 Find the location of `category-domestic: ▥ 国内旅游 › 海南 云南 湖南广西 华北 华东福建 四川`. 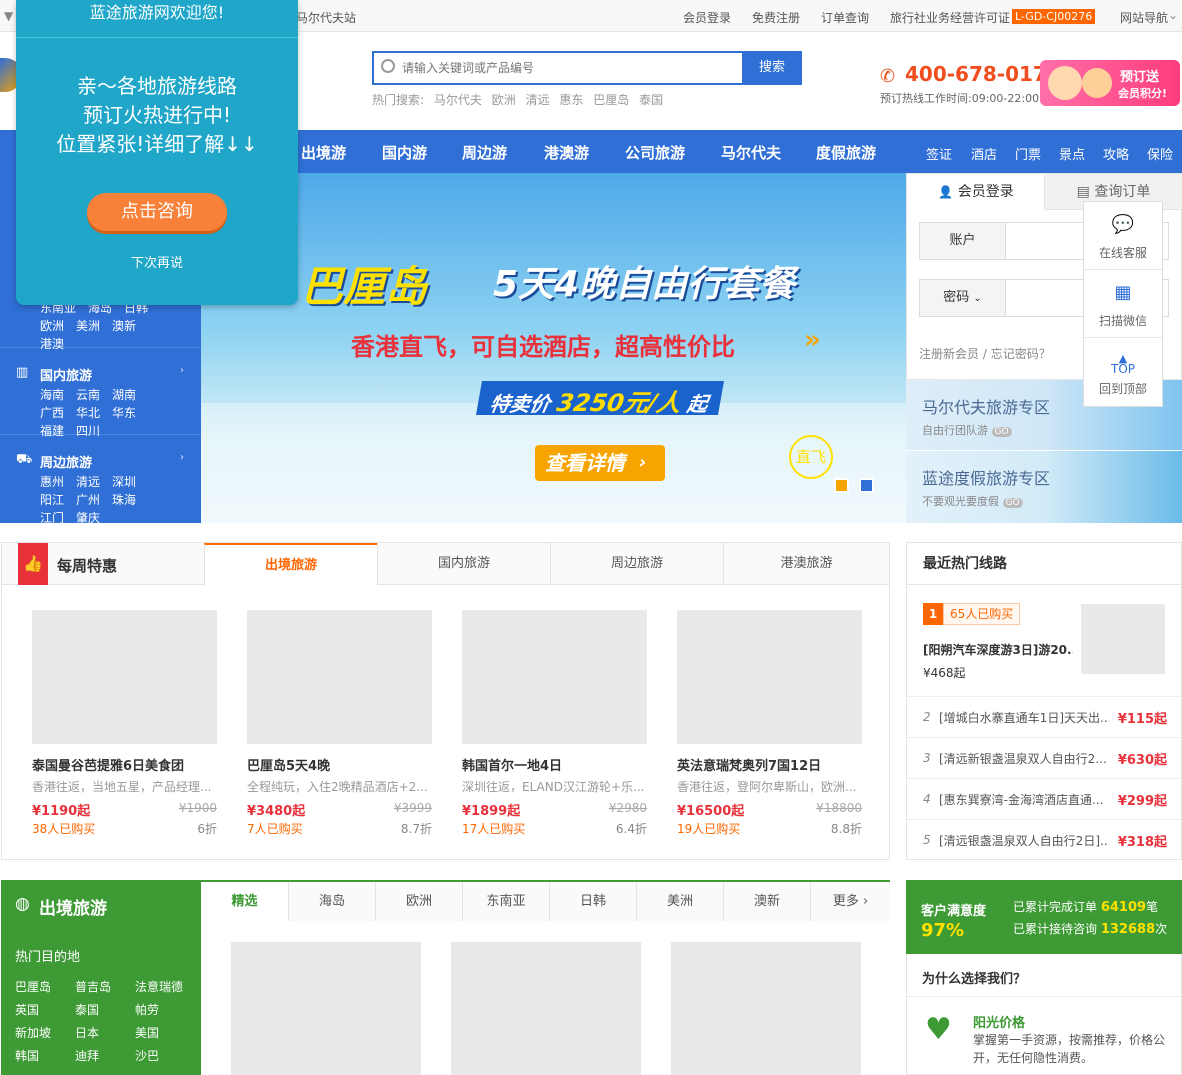

category-domestic: ▥ 国内旅游 › 海南 云南 湖南广西 华北 华东福建 四川 is located at coordinates (100, 393).